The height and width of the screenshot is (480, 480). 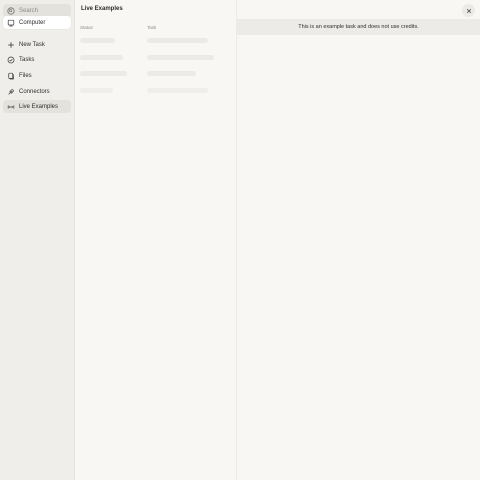 I want to click on connector-icon, so click(x=11, y=92).